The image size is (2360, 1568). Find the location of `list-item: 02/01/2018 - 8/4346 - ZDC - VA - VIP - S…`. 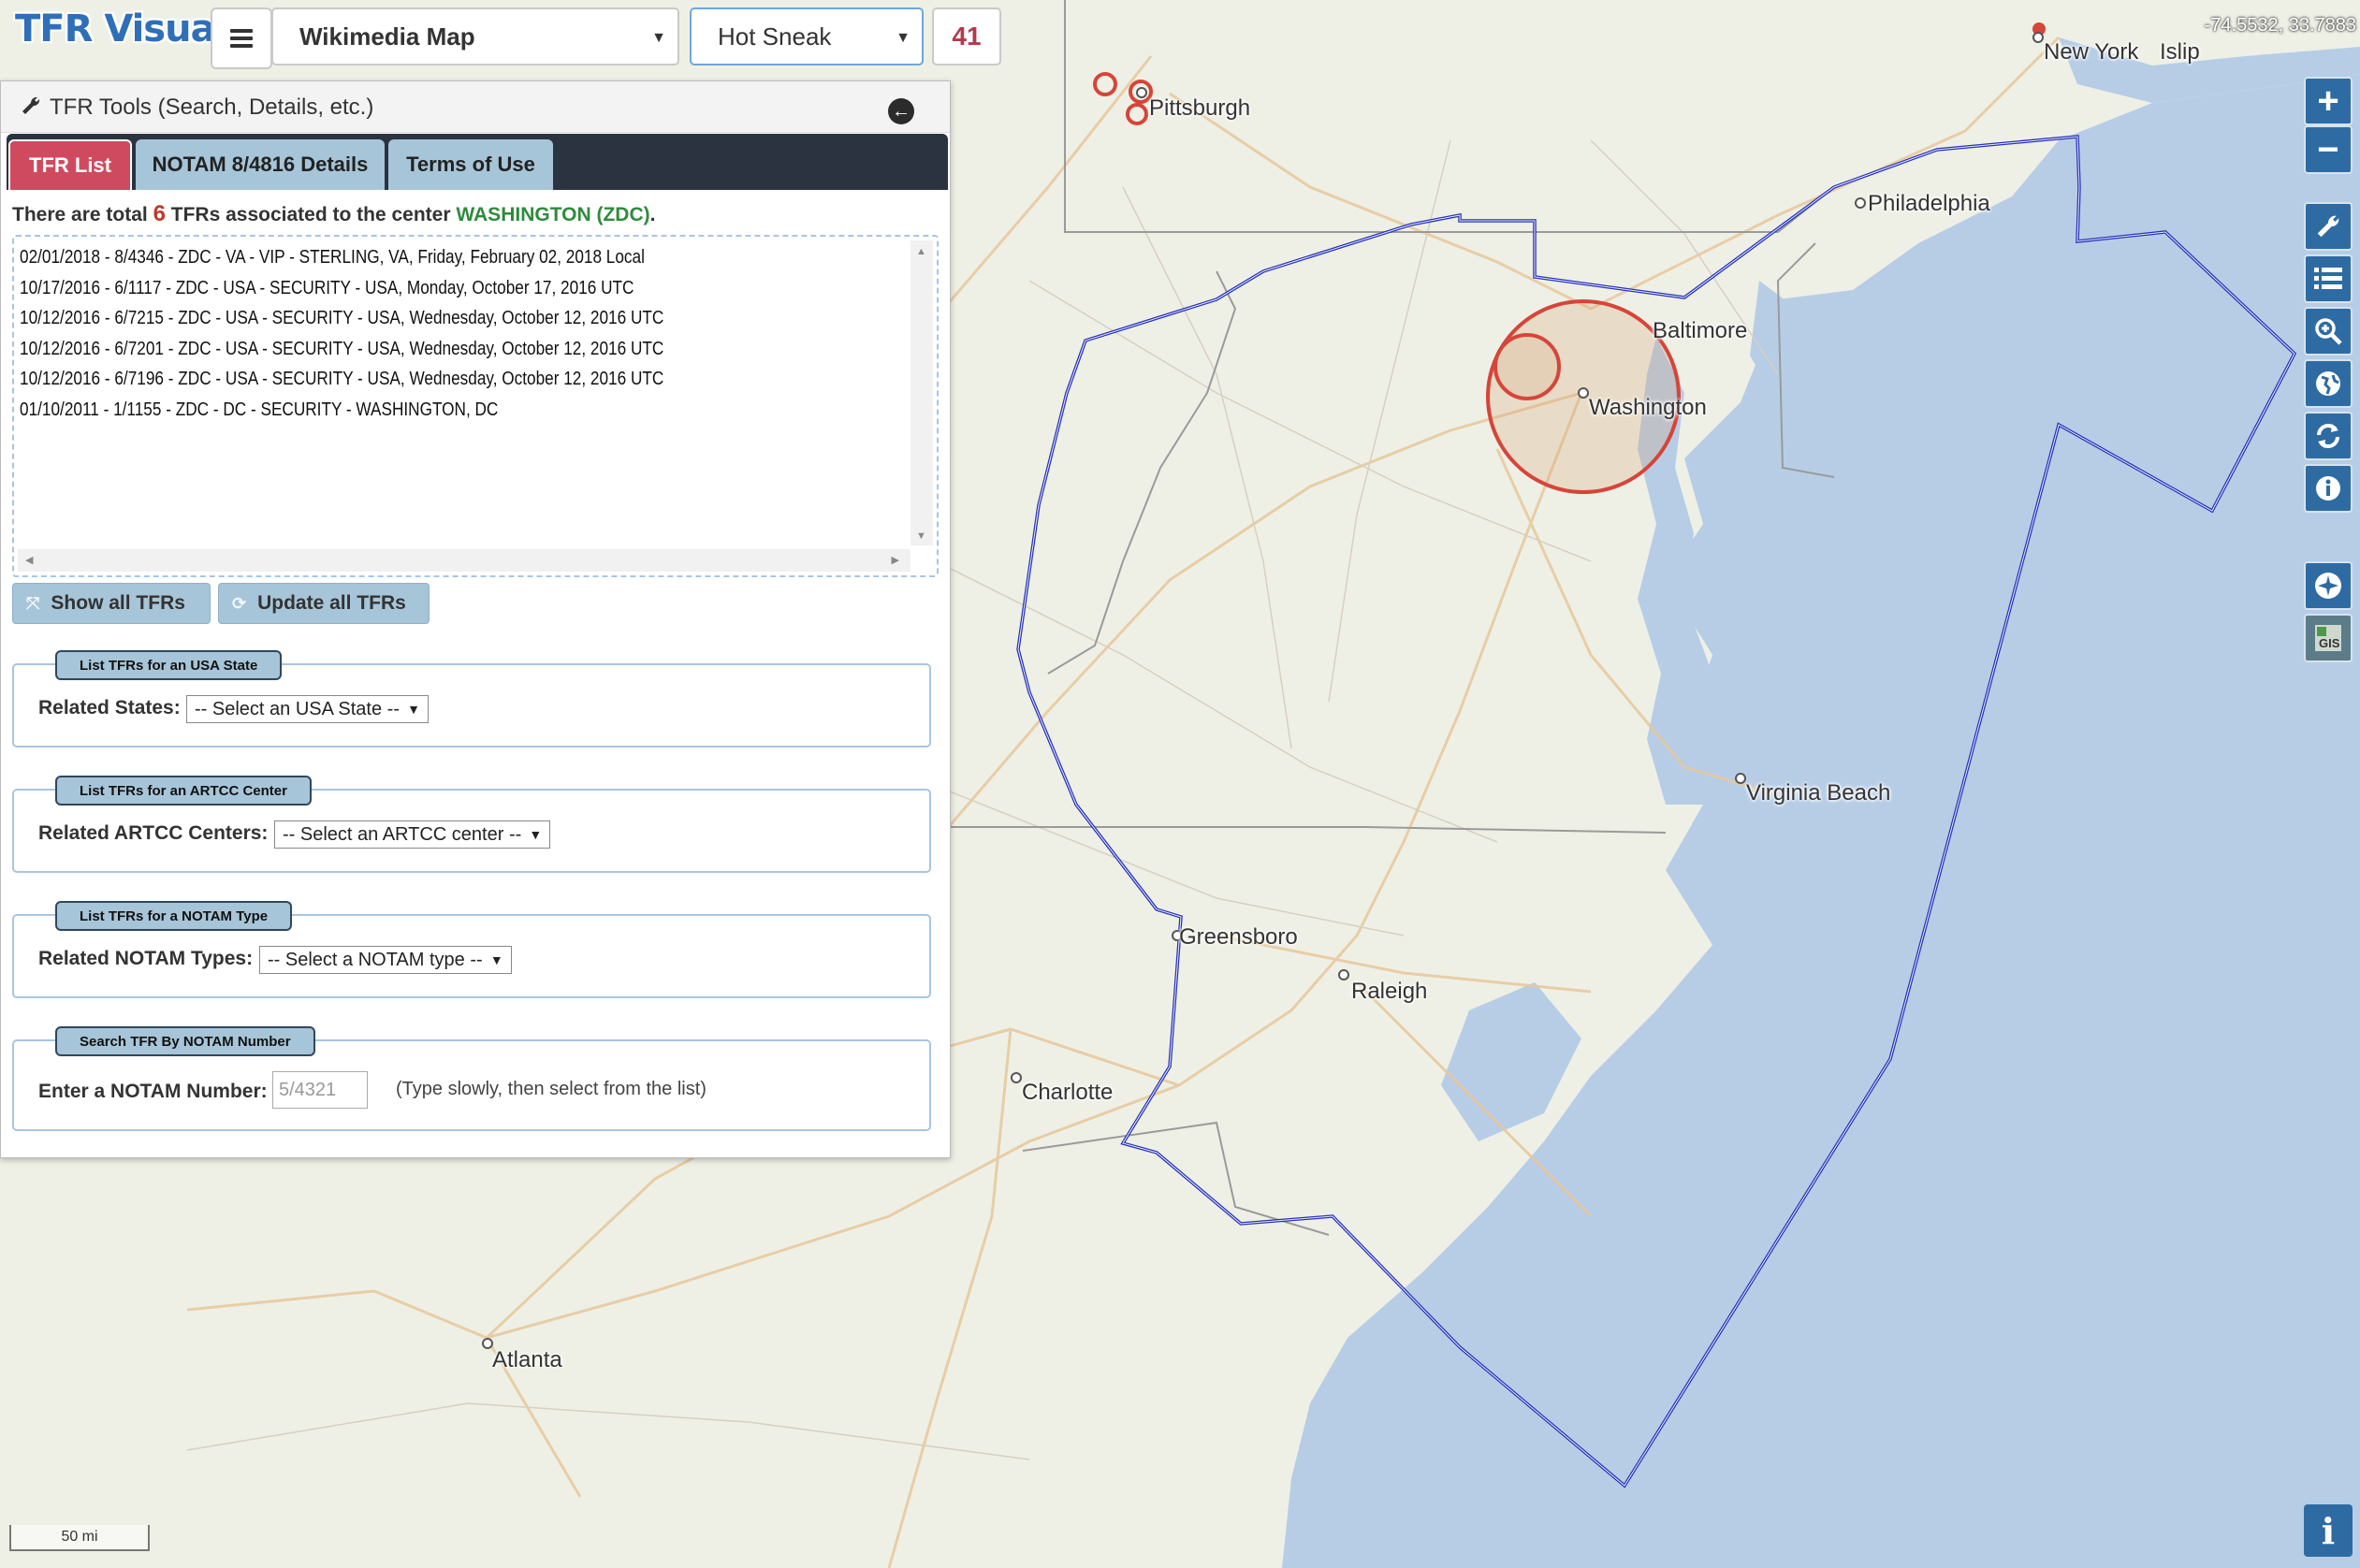

list-item: 02/01/2018 - 8/4346 - ZDC - VA - VIP - S… is located at coordinates (342, 257).